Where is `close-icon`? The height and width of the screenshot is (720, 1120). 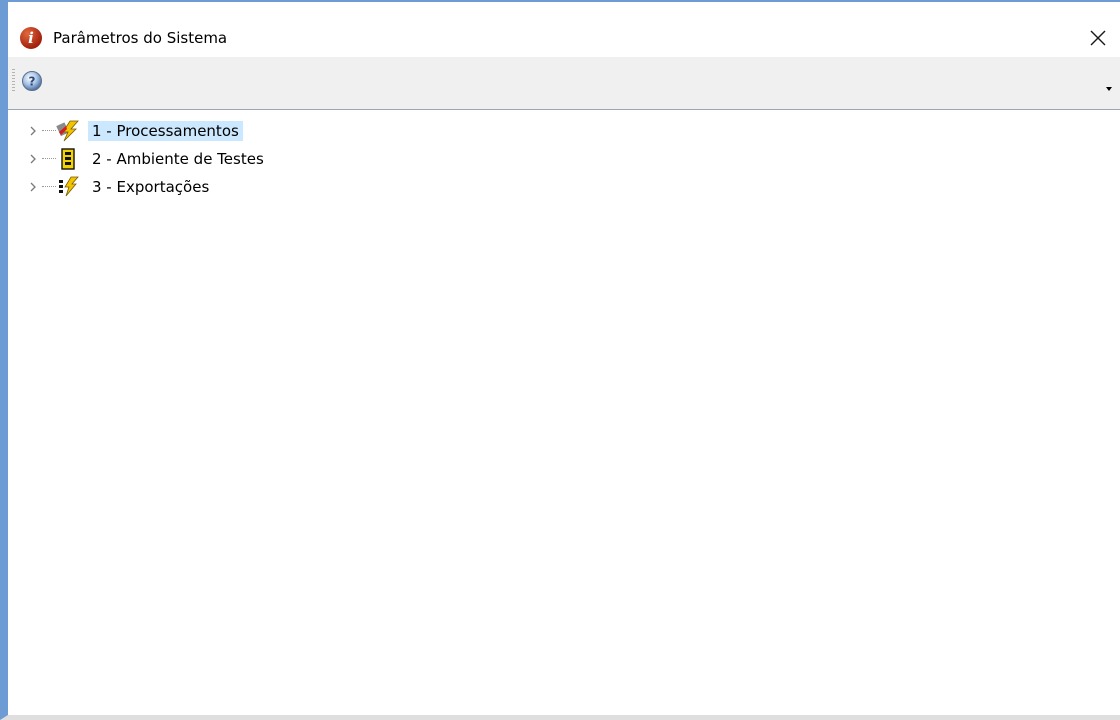 close-icon is located at coordinates (1098, 38).